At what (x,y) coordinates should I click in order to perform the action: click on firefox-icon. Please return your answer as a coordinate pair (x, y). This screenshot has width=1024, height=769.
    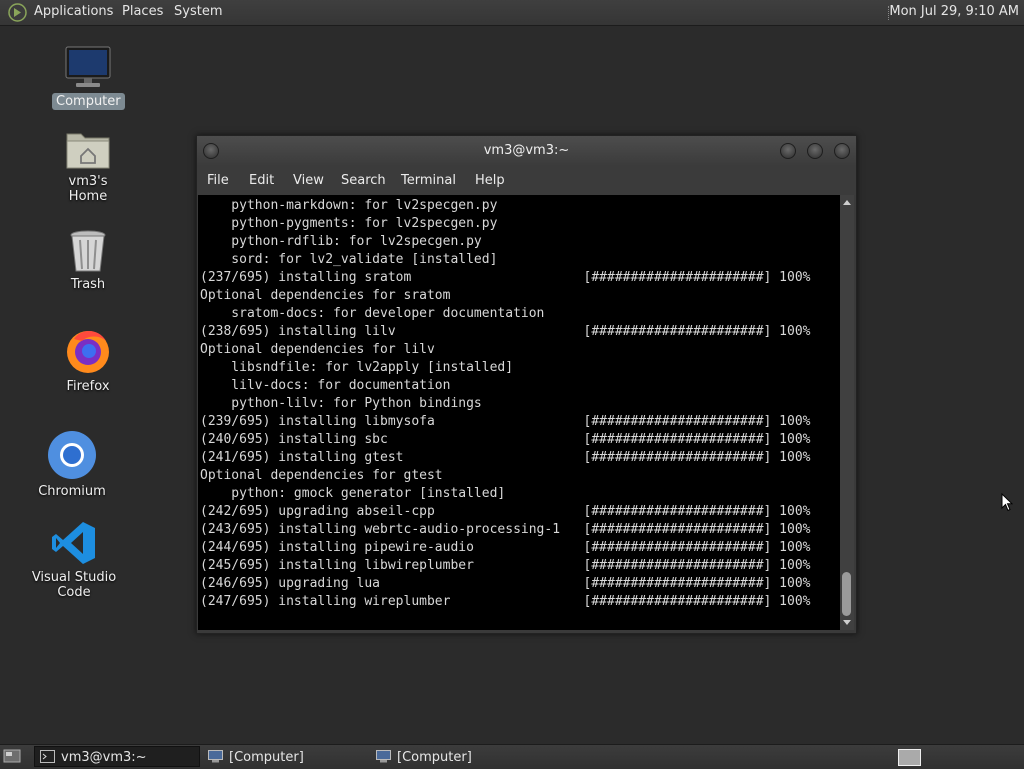
    Looking at the image, I should click on (88, 352).